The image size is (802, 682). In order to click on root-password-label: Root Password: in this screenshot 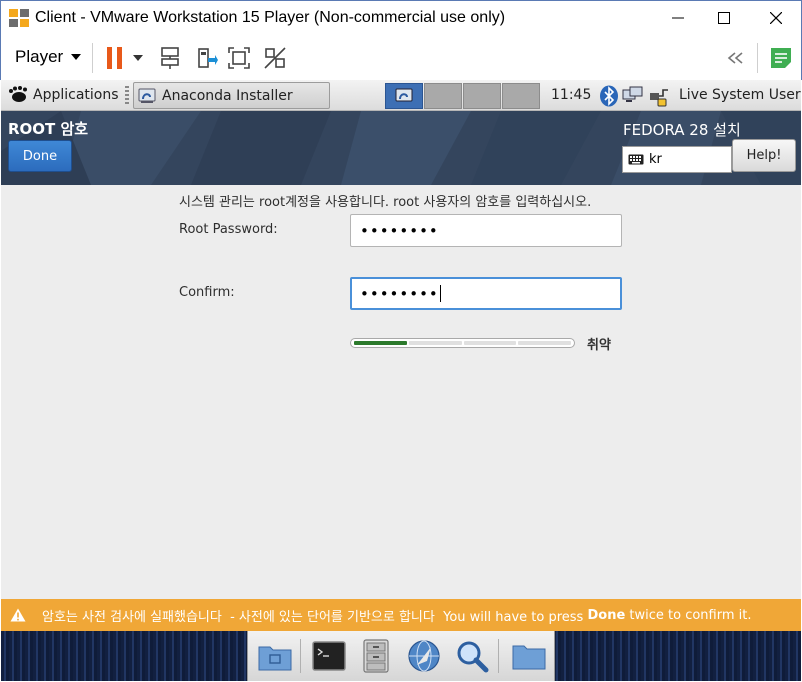, I will do `click(228, 229)`.